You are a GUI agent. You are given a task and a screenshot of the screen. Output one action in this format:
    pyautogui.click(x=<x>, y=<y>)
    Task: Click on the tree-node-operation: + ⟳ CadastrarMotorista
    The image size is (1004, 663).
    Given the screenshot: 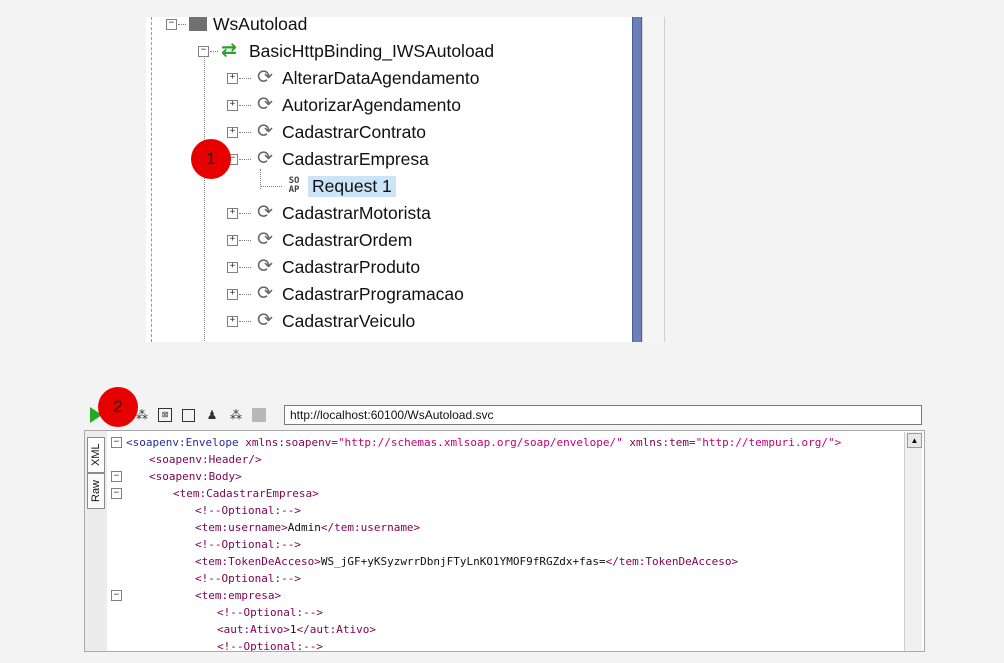 What is the action you would take?
    pyautogui.click(x=329, y=213)
    